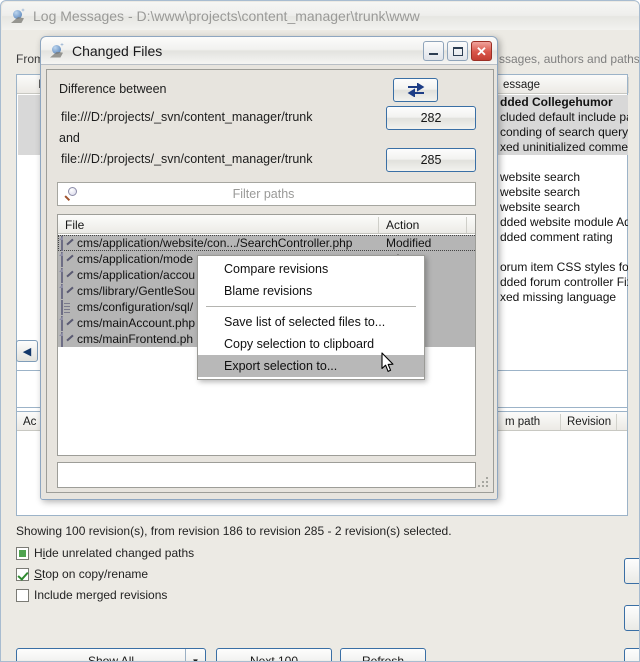 The width and height of the screenshot is (640, 662). Describe the element at coordinates (135, 339) in the screenshot. I see `table-cell-file: cms/mainFrontend.ph` at that location.